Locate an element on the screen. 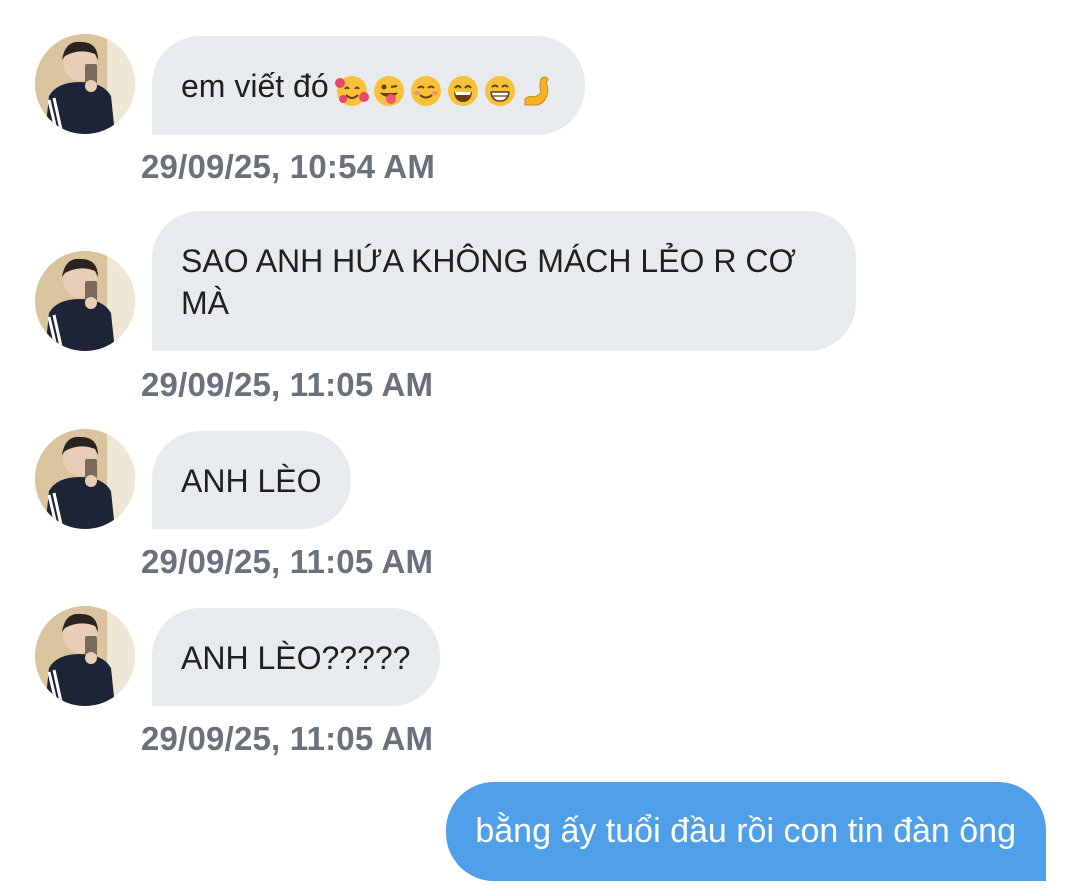 The image size is (1080, 893). grinning-face-icon is located at coordinates (462, 91).